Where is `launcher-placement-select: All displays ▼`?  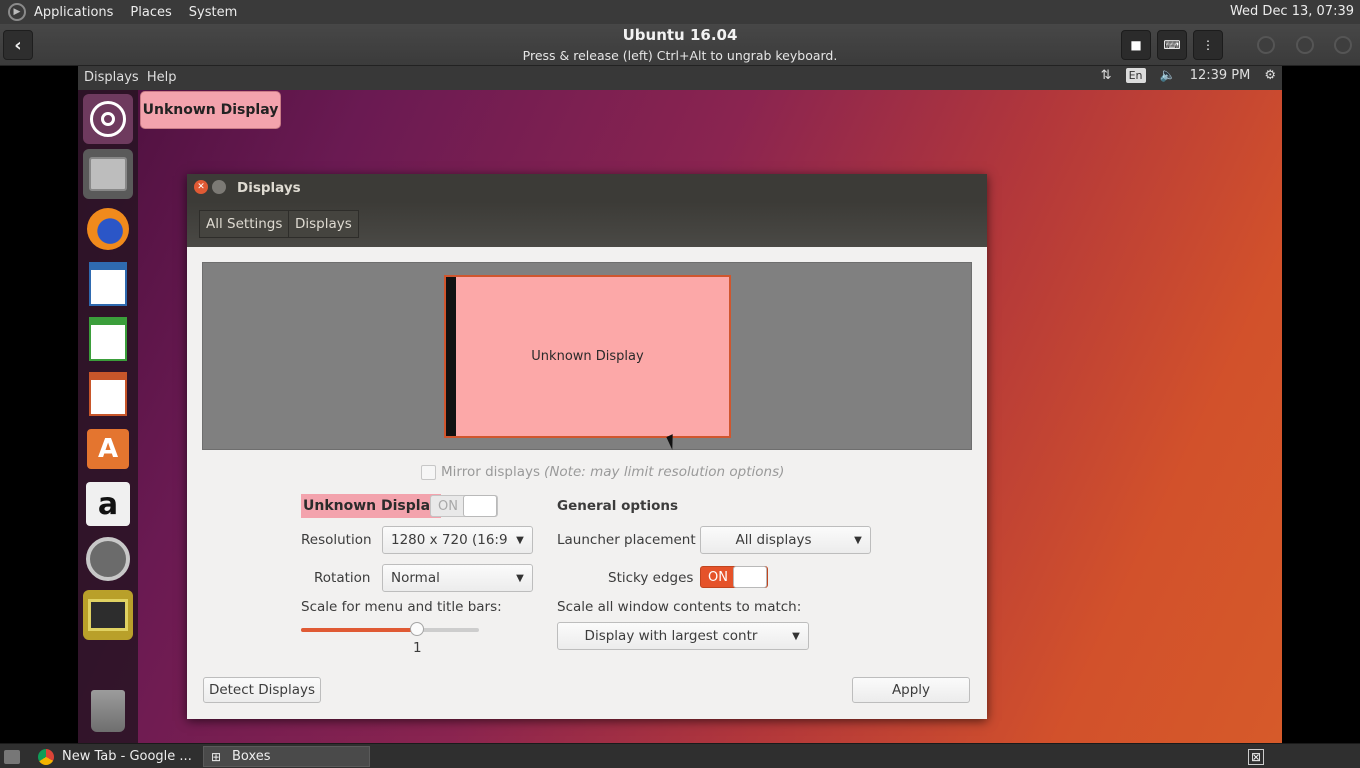
launcher-placement-select: All displays ▼ is located at coordinates (785, 540).